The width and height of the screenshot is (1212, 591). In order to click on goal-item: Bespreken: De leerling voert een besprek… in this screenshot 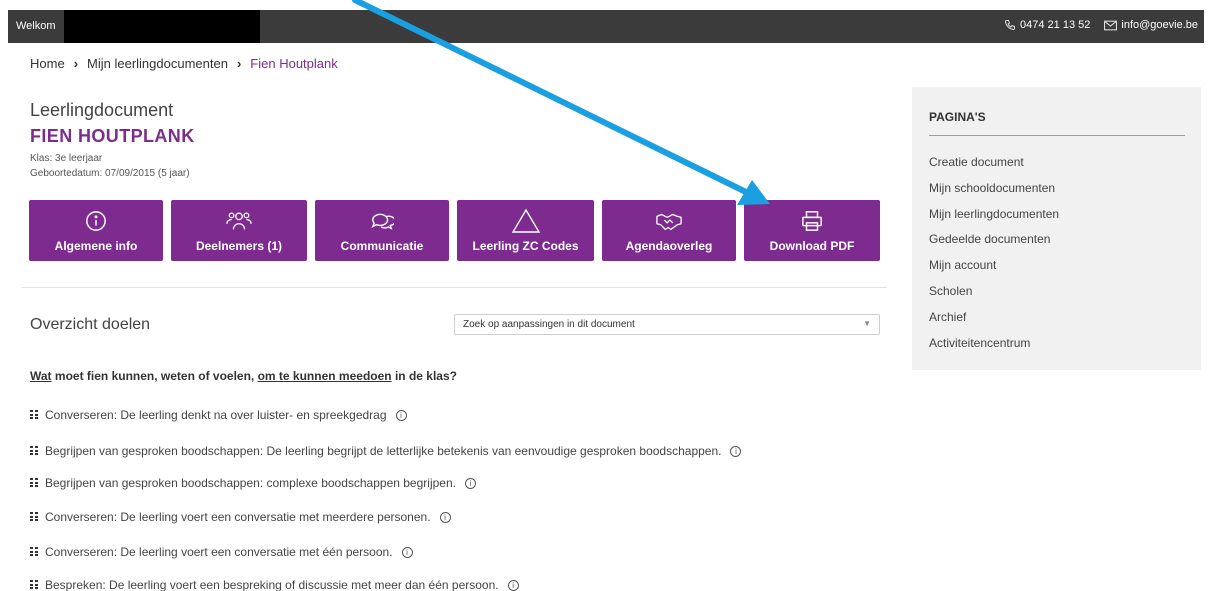, I will do `click(274, 584)`.